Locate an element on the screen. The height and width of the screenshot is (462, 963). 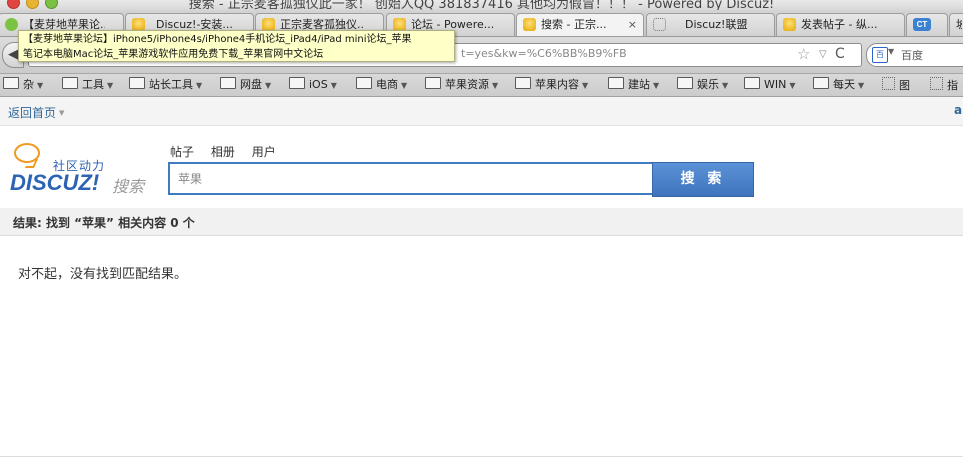
tab-threads: 帖子 is located at coordinates (182, 152).